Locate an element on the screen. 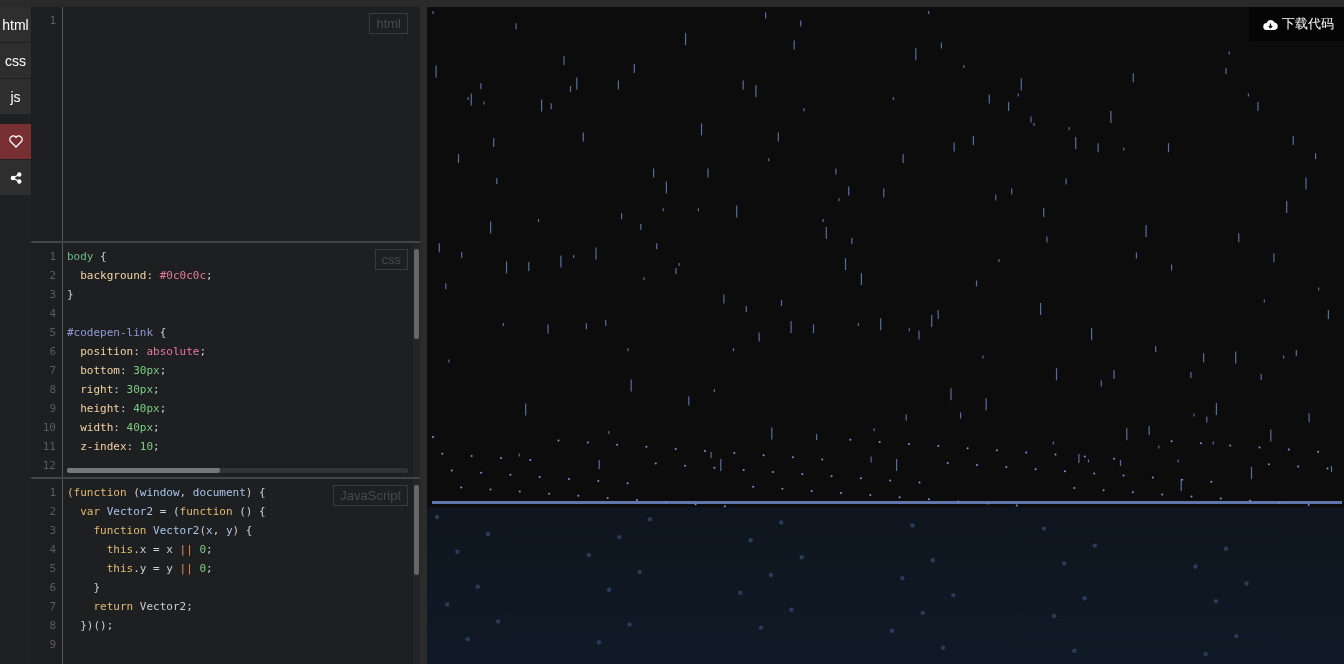 The width and height of the screenshot is (1344, 664). code-line: height: 40px; is located at coordinates (123, 409).